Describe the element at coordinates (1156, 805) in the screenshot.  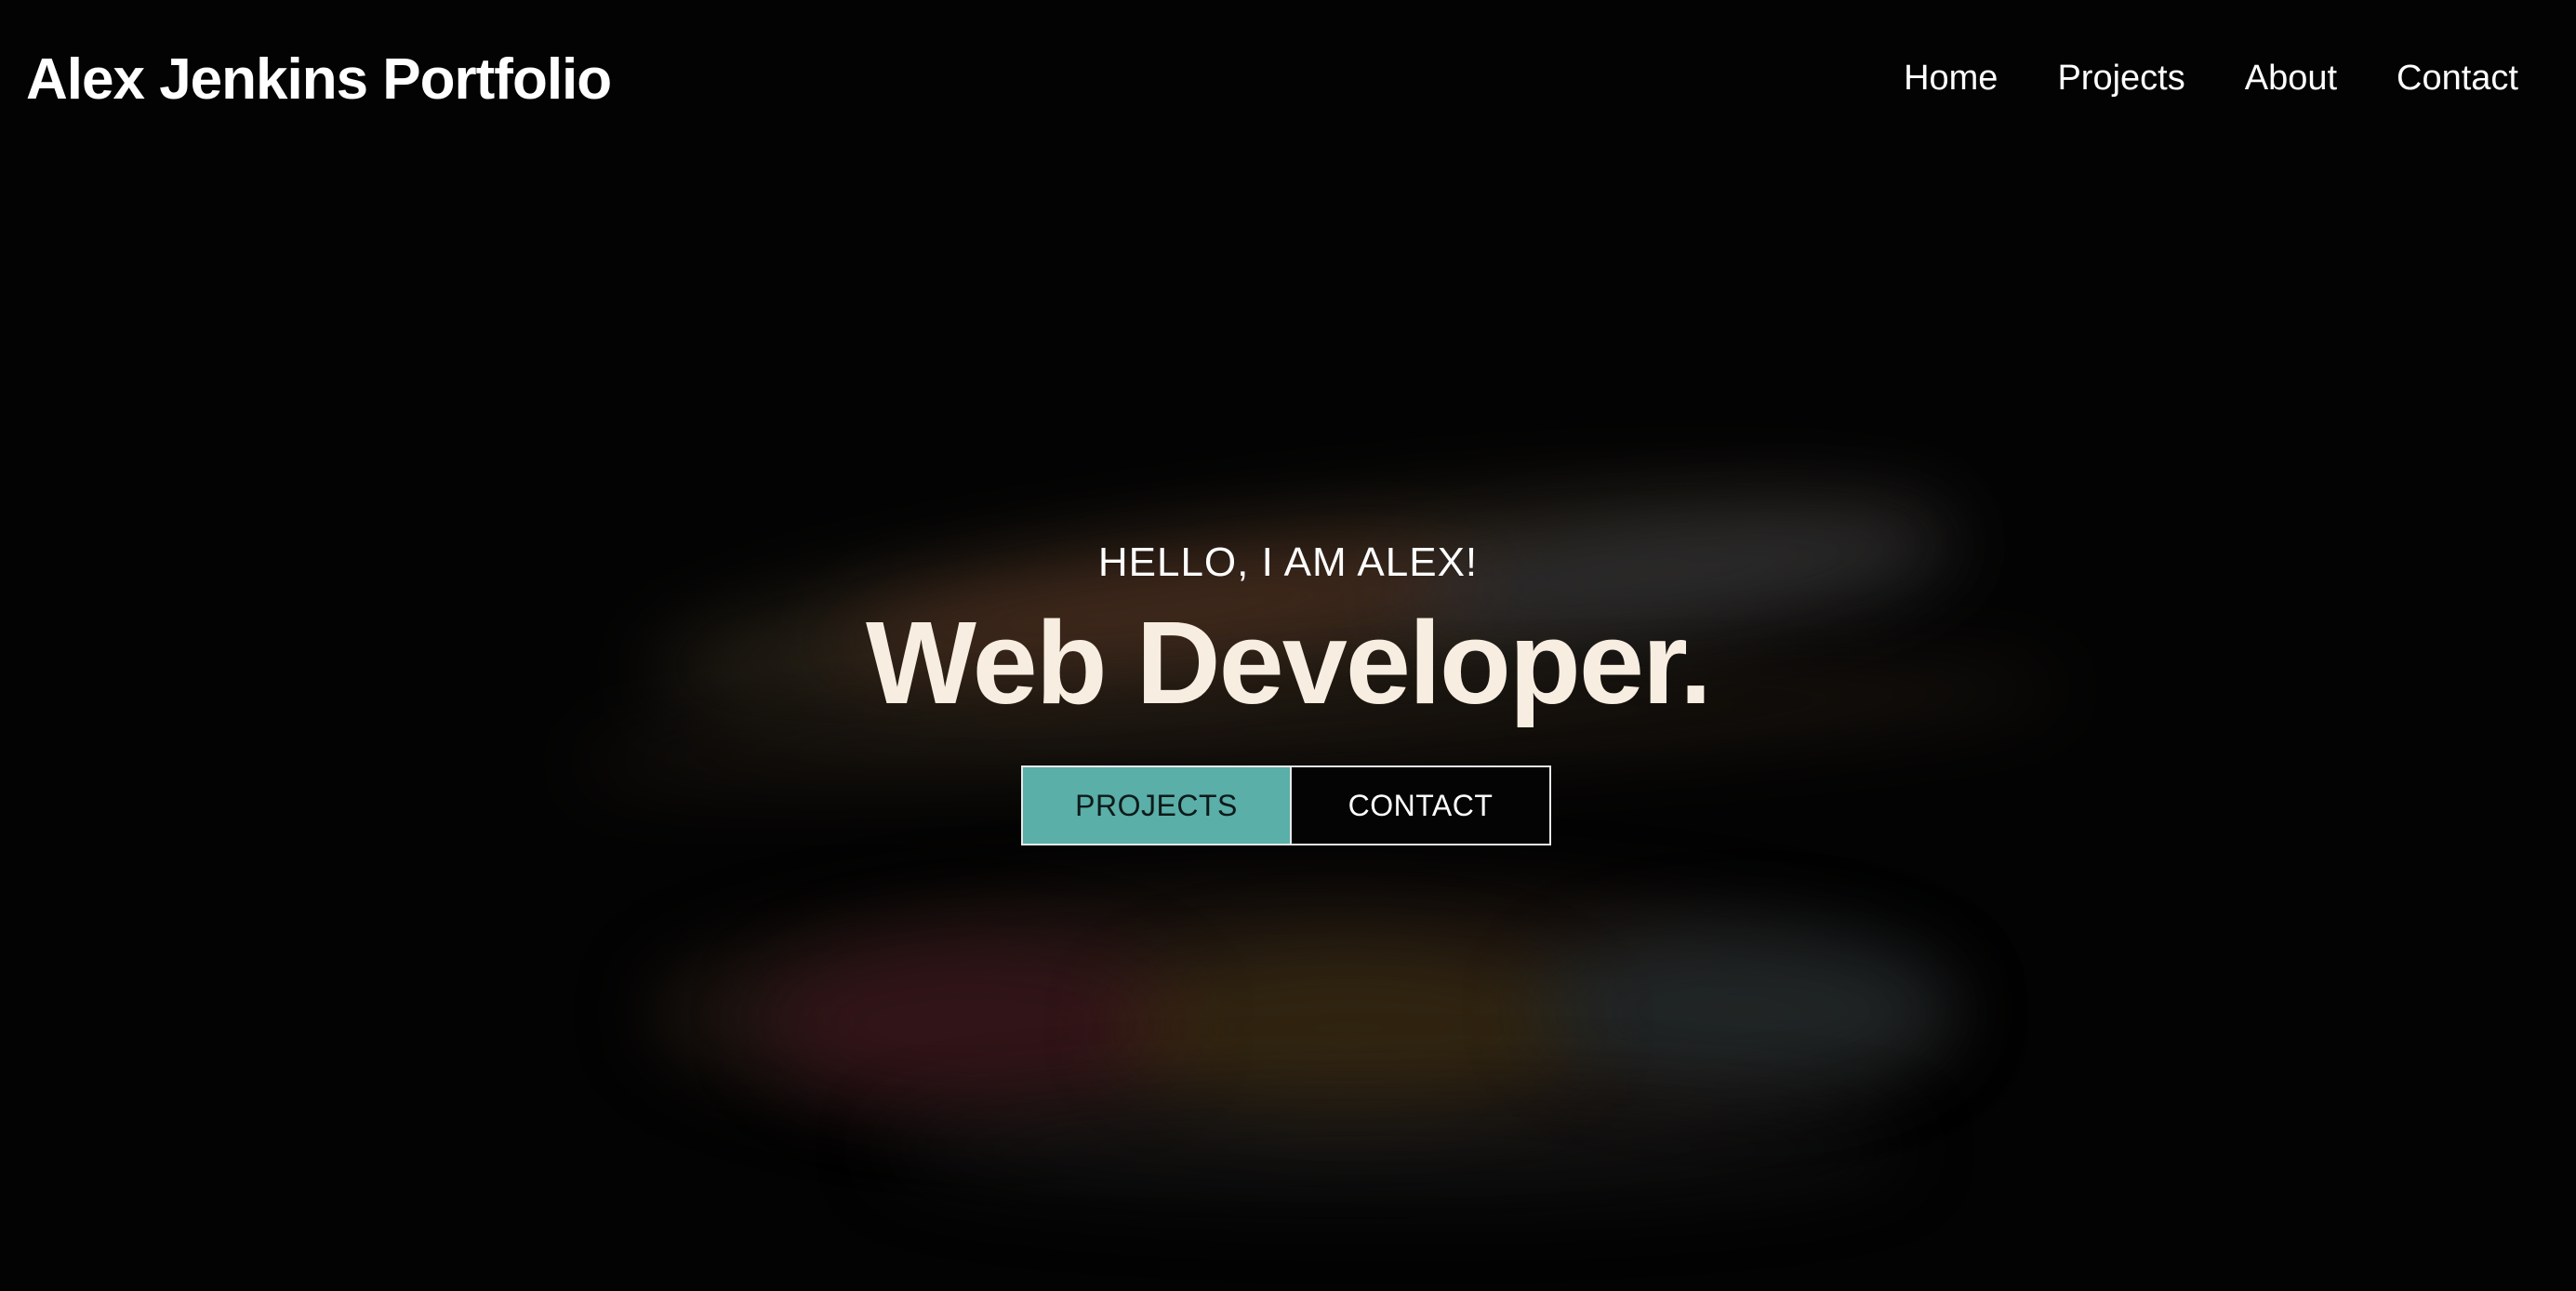
I see `projects-button: PROJECTS` at that location.